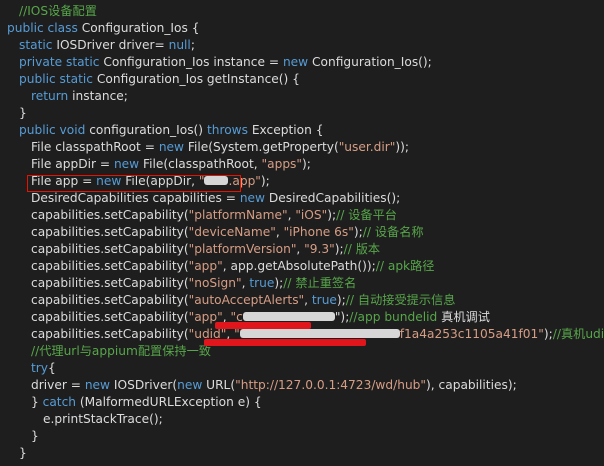  What do you see at coordinates (179, 45) in the screenshot?
I see `code-token: null` at bounding box center [179, 45].